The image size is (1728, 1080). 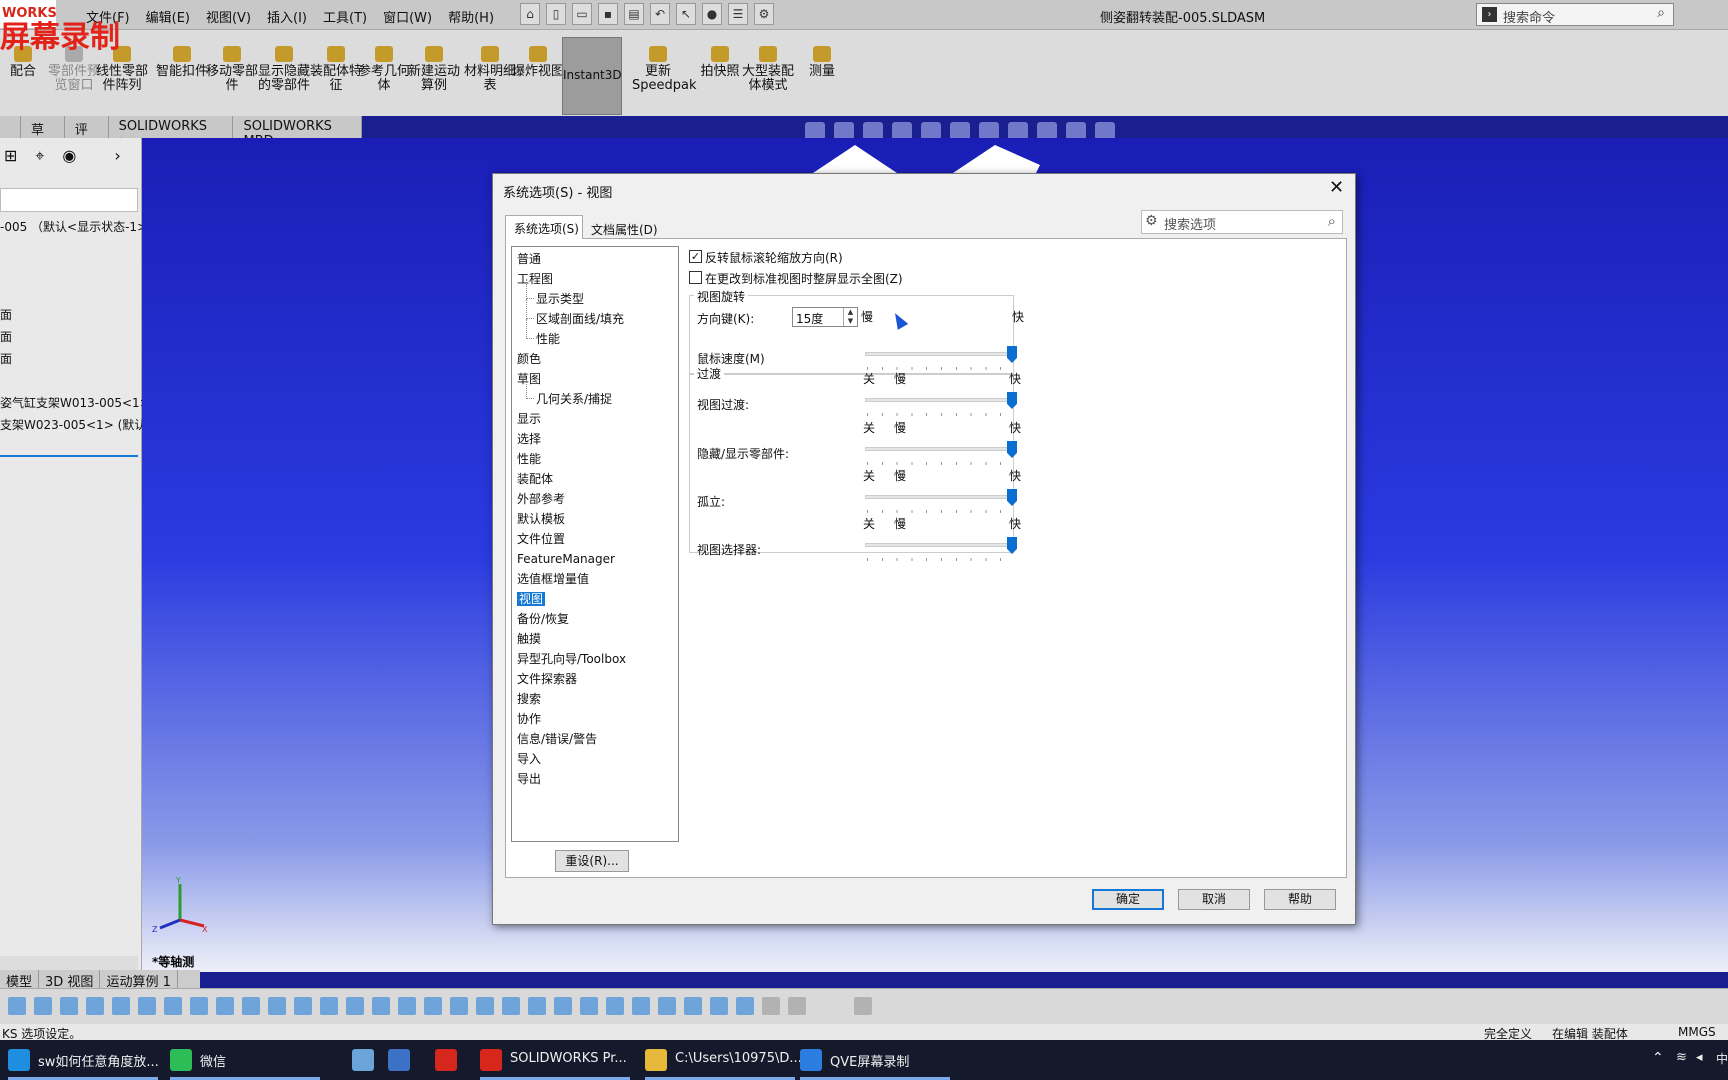 What do you see at coordinates (1214, 899) in the screenshot?
I see `cancel-button: 取消` at bounding box center [1214, 899].